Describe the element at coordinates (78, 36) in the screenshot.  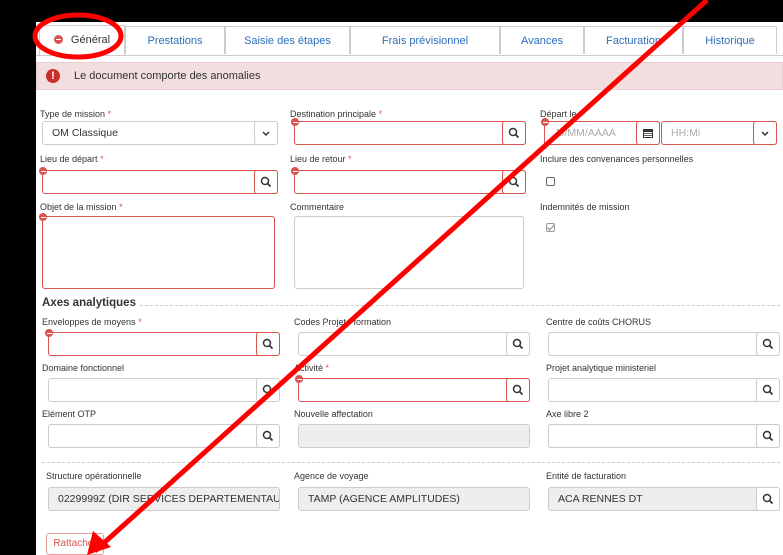
I see `annotation-circle` at that location.